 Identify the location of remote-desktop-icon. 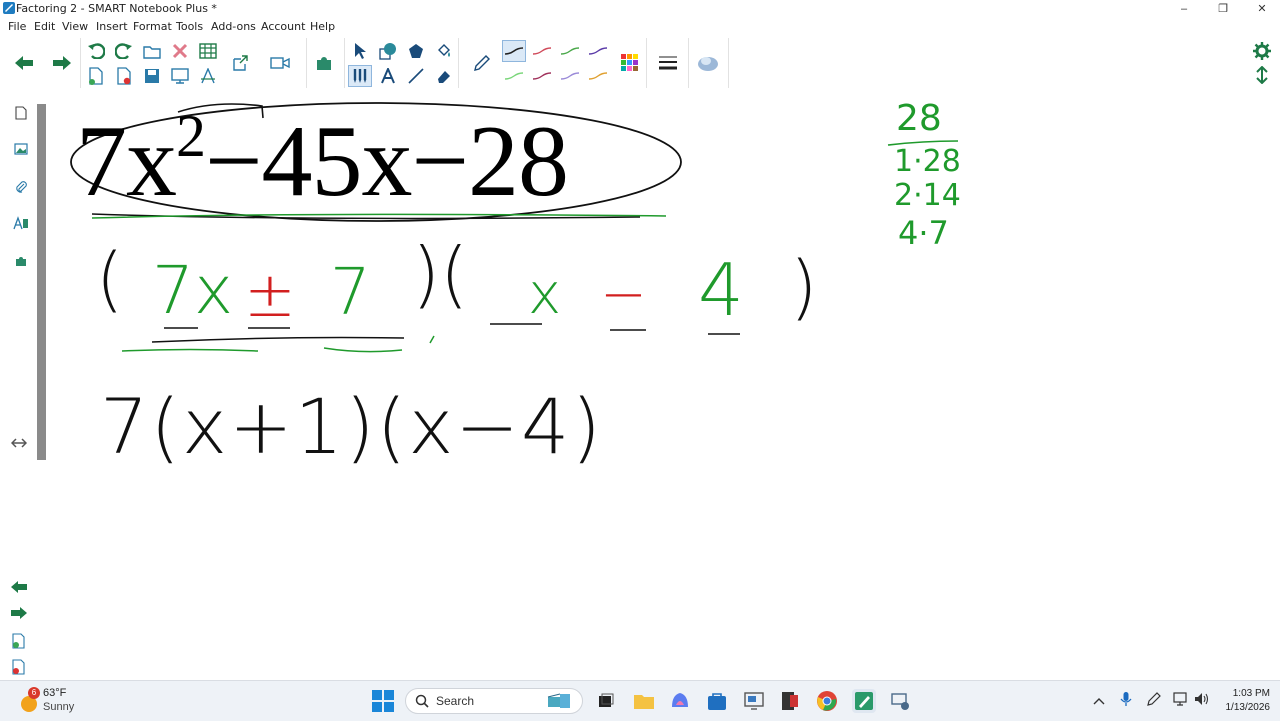
(754, 701).